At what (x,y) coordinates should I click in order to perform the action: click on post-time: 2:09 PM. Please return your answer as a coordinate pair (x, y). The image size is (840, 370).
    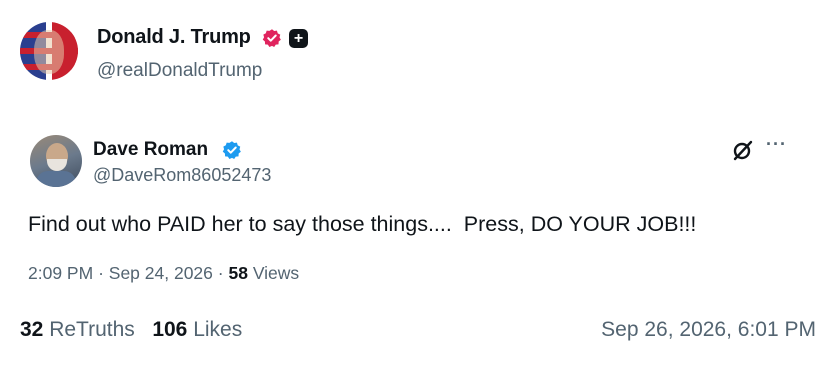
    Looking at the image, I should click on (60, 273).